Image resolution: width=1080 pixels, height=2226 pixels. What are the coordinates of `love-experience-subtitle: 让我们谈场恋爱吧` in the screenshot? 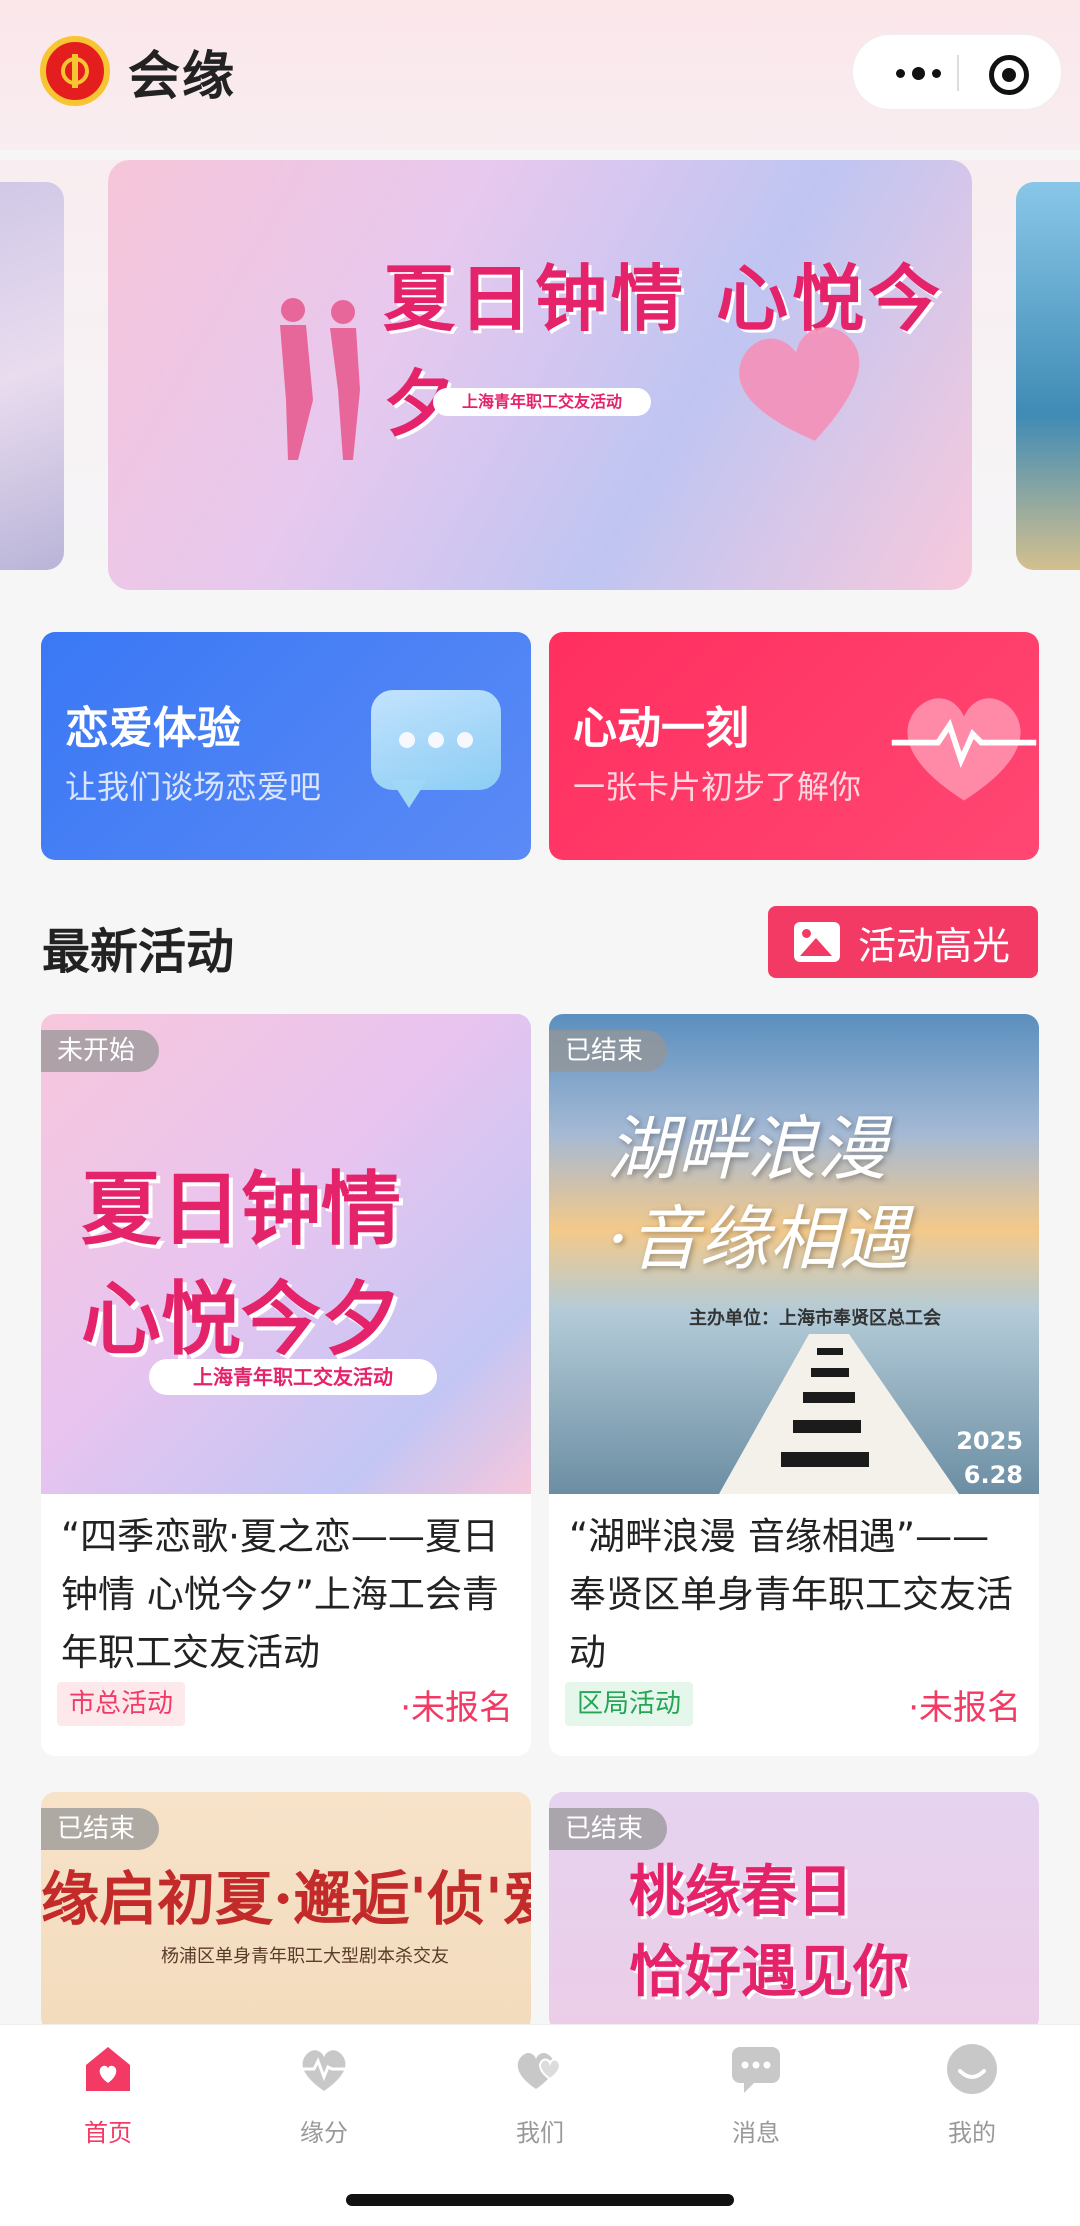 It's located at (193, 787).